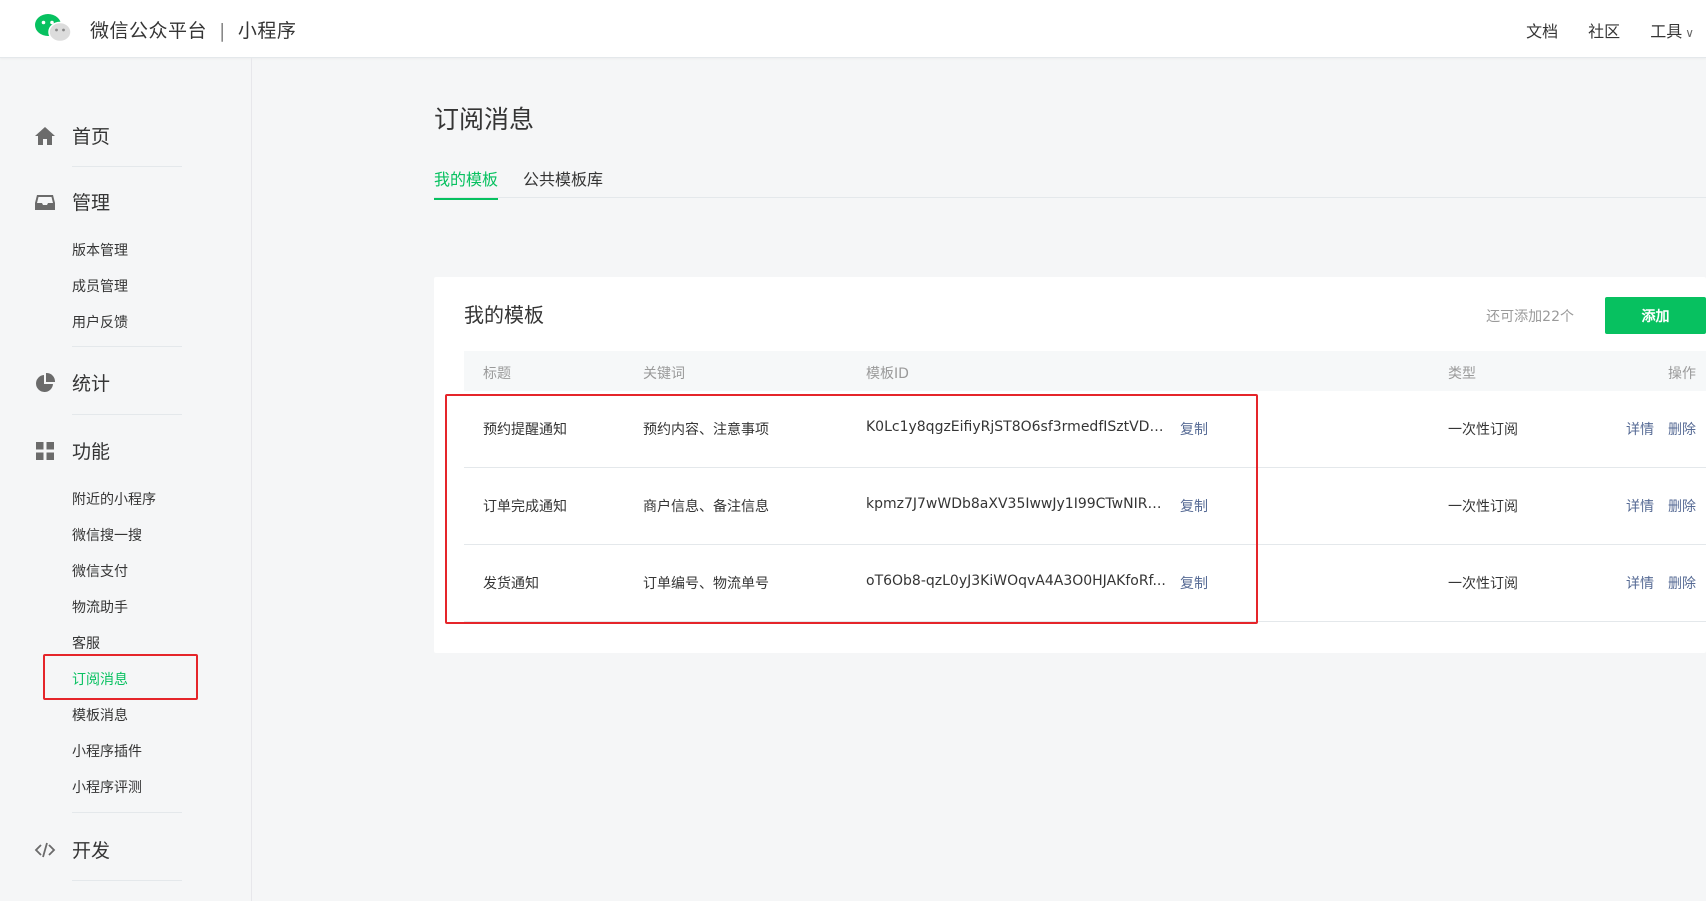  Describe the element at coordinates (853, 29) in the screenshot. I see `top-header: 微信公众平台 | 小程序 文档 社区 工具 ∨` at that location.